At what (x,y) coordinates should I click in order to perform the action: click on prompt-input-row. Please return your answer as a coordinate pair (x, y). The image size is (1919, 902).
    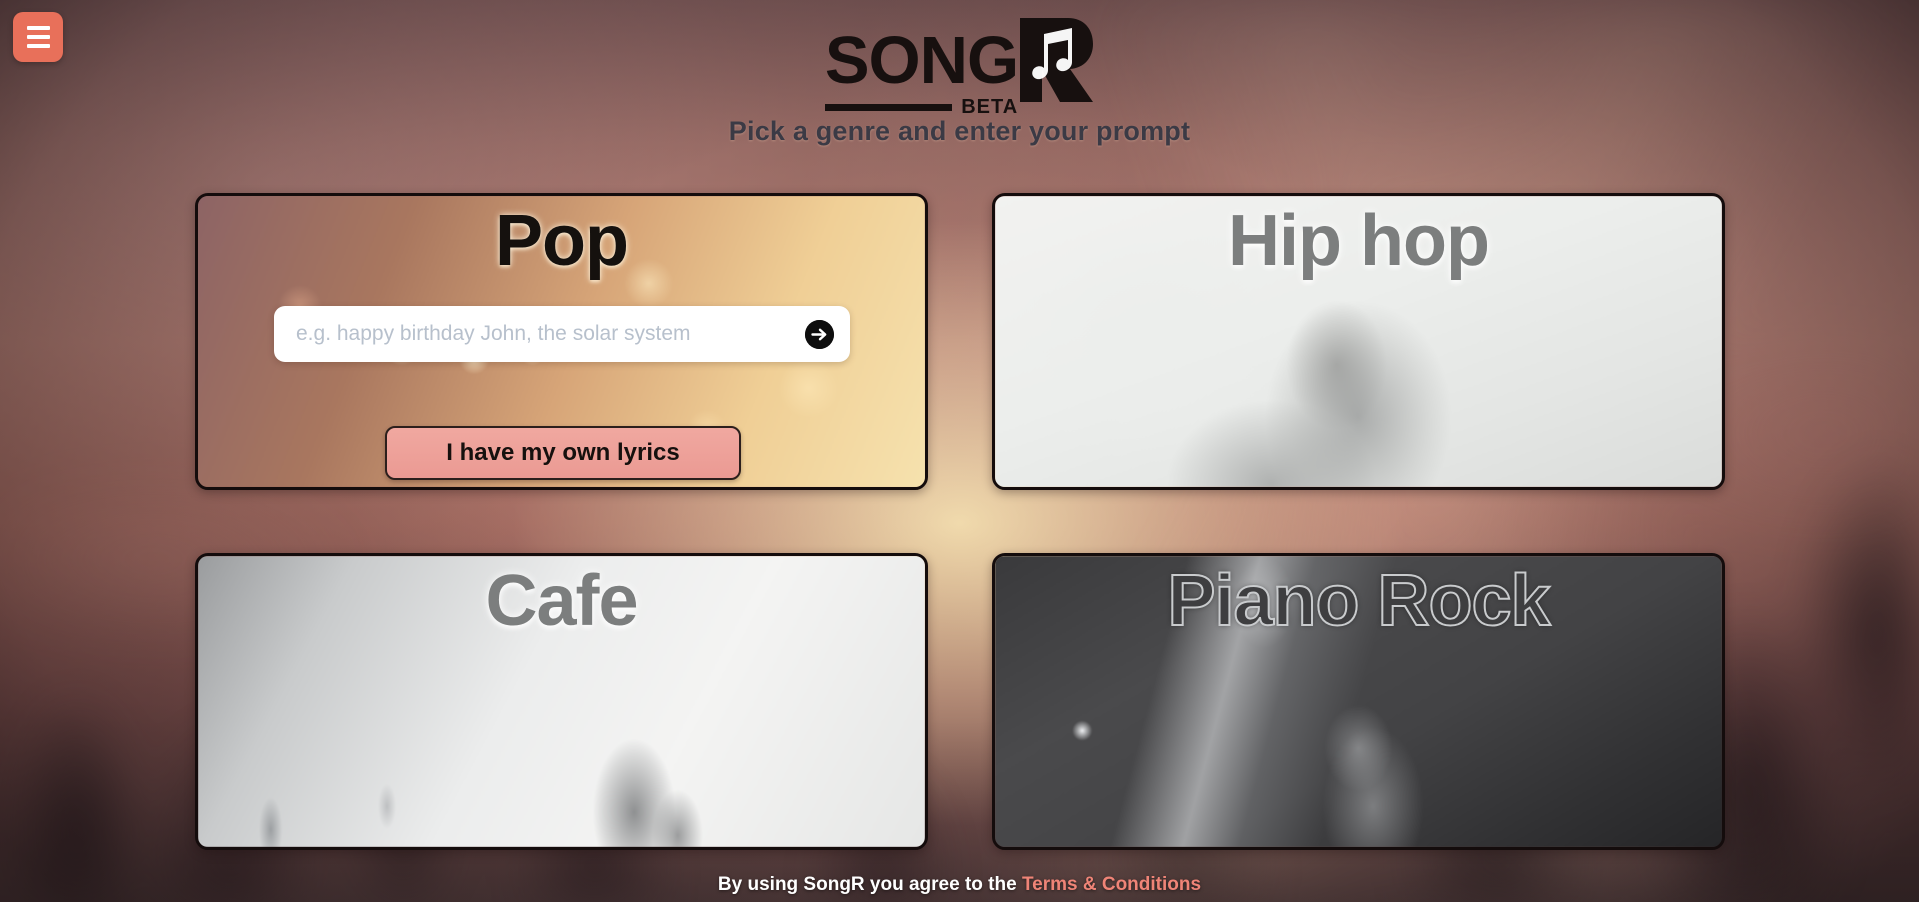
    Looking at the image, I should click on (562, 334).